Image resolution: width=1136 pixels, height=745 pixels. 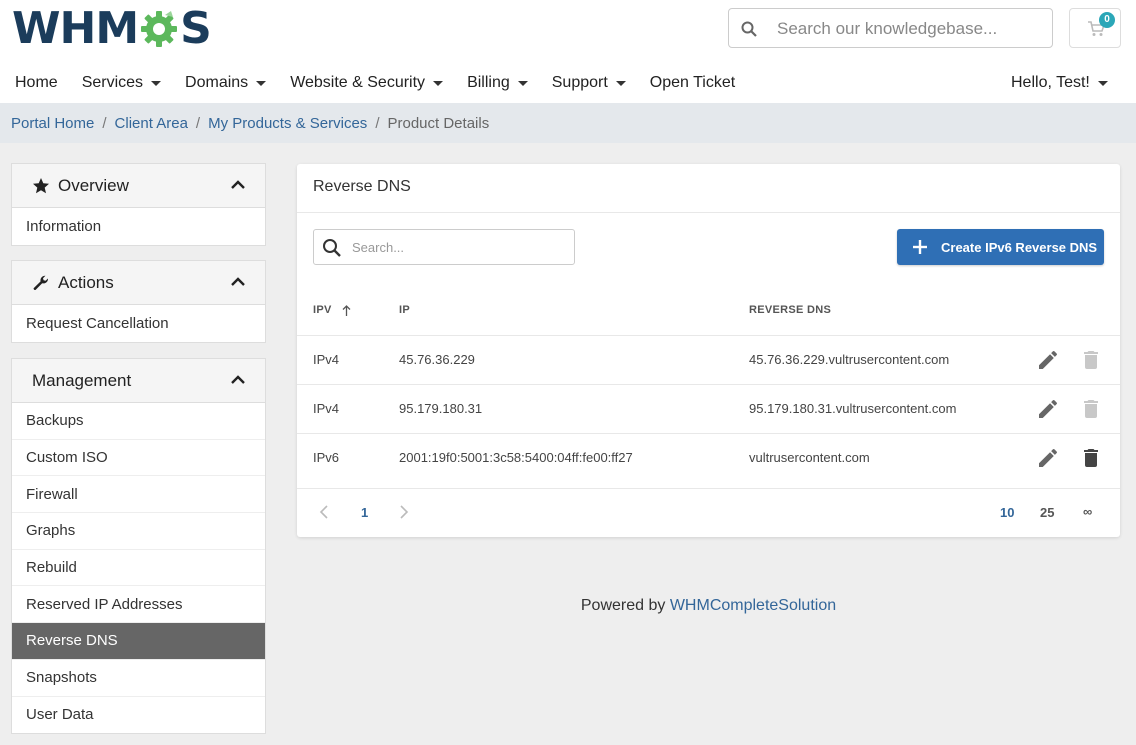 I want to click on cell-reverse-dns: 45.76.36.229.vultrusercontent.com, so click(x=849, y=359).